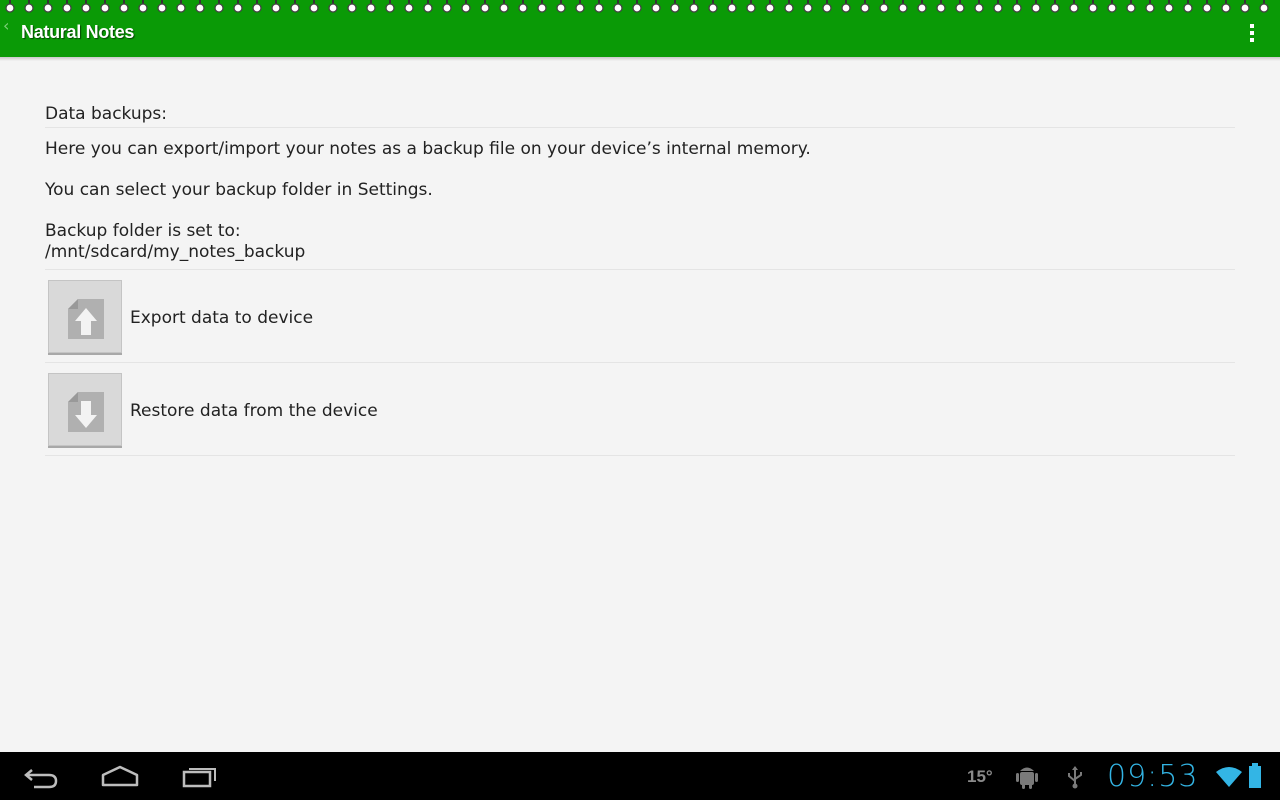  What do you see at coordinates (143, 231) in the screenshot?
I see `folder-label: Backup folder is set to:` at bounding box center [143, 231].